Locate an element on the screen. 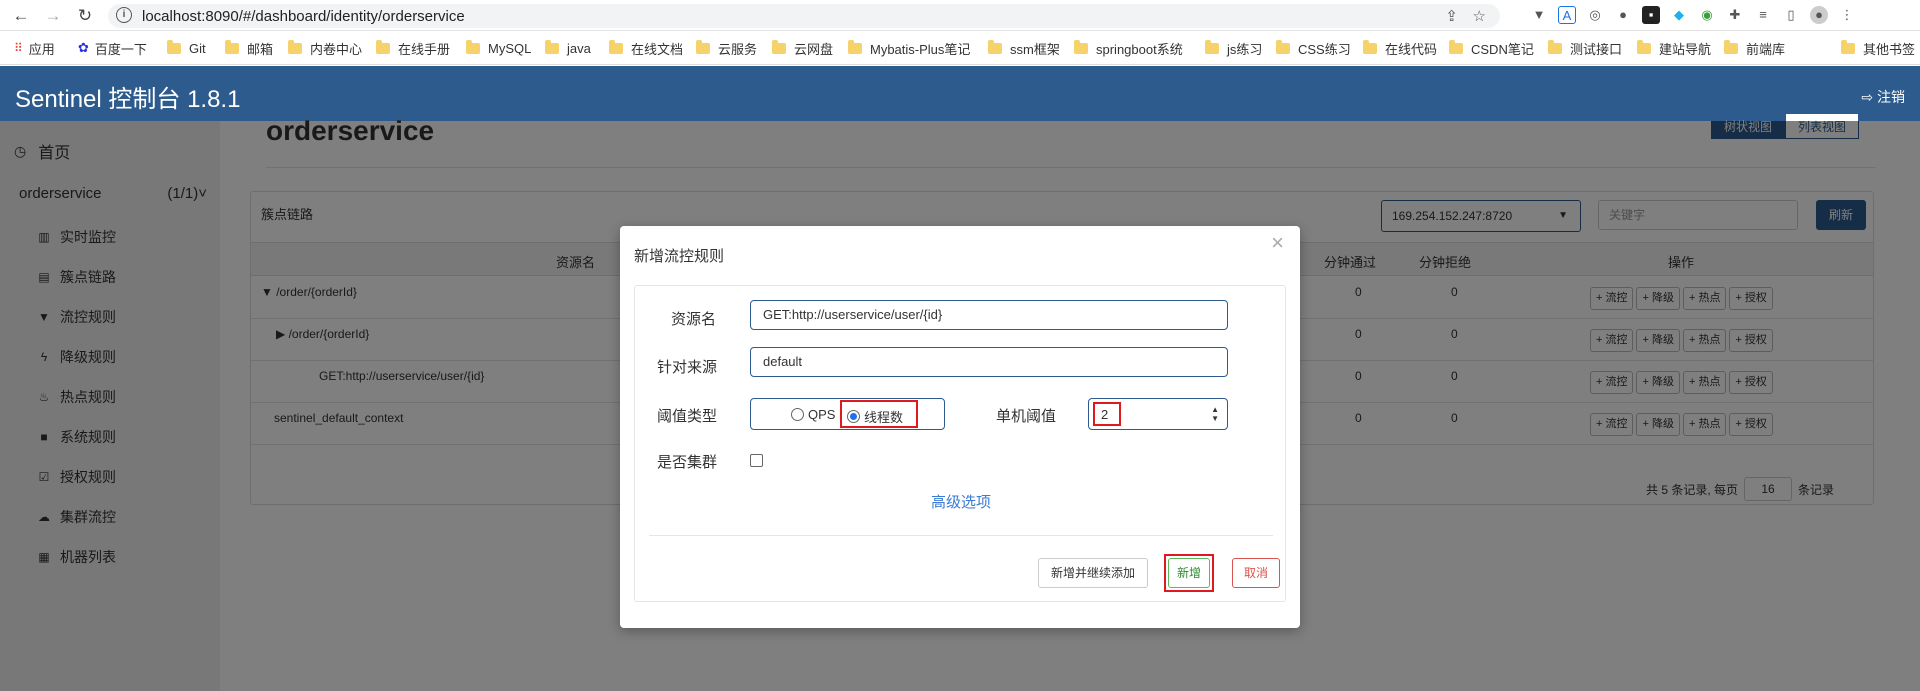  threshold-type-label: 阈值类型 is located at coordinates (687, 416).